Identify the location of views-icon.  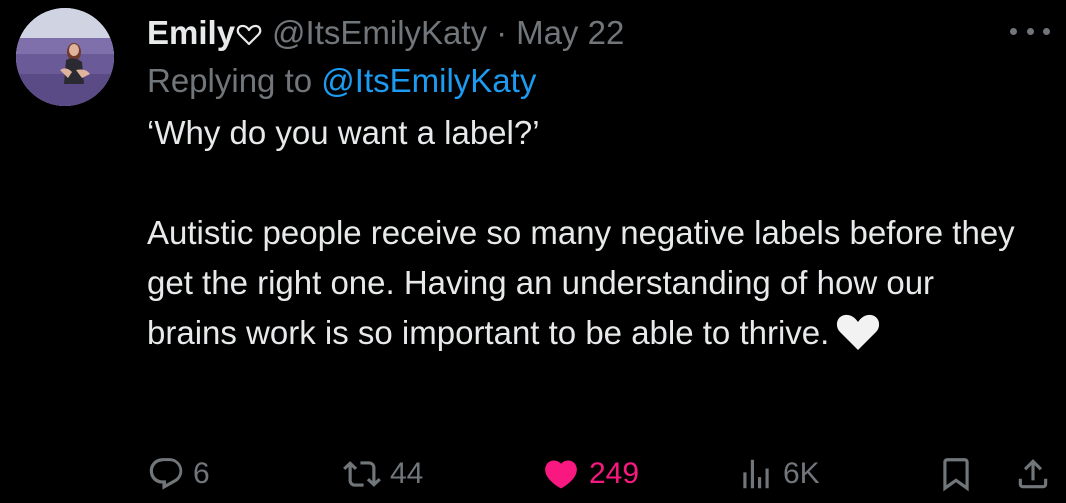
(756, 474).